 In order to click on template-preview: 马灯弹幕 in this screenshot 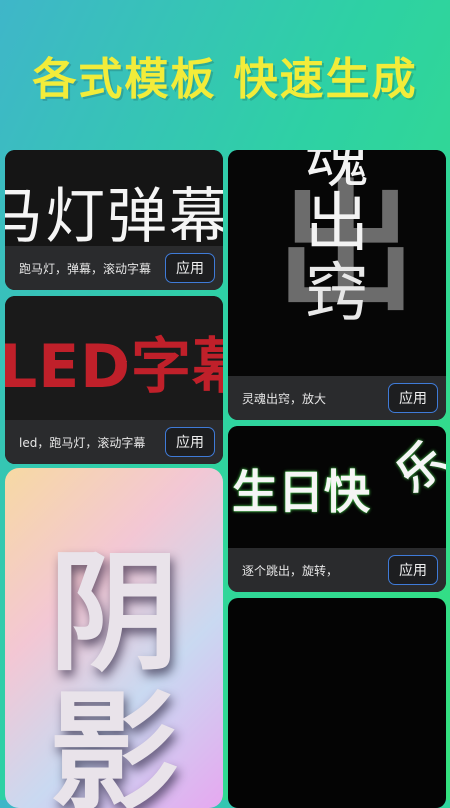, I will do `click(114, 198)`.